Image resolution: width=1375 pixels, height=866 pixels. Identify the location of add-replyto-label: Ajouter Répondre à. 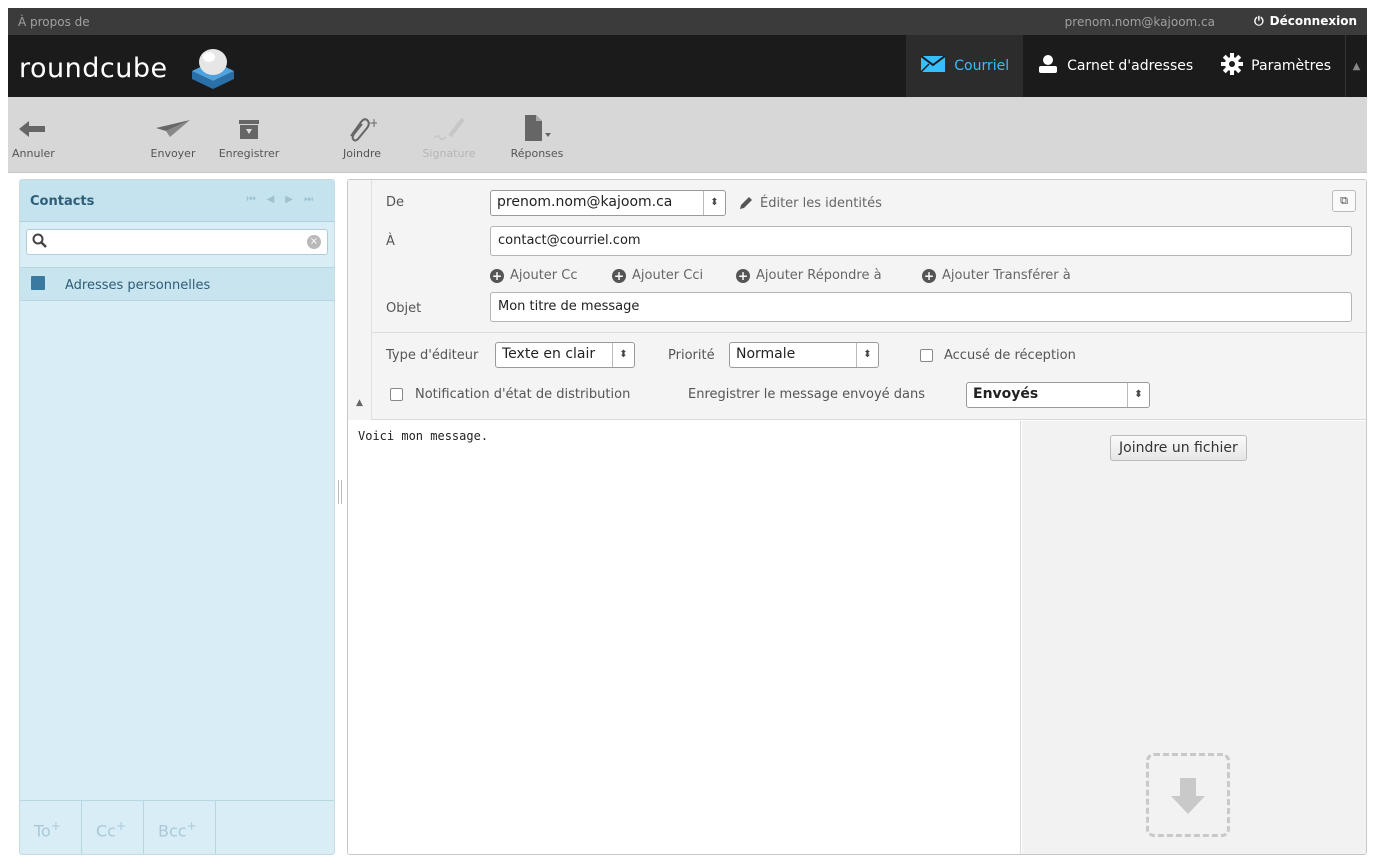
(819, 275).